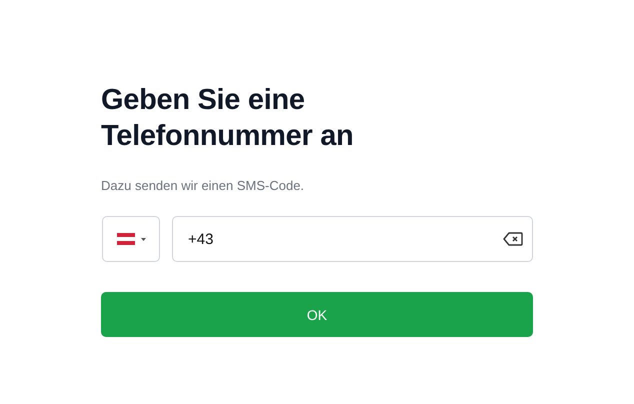  Describe the element at coordinates (203, 186) in the screenshot. I see `subtitle: Dazu senden wir einen SMS-Code.` at that location.